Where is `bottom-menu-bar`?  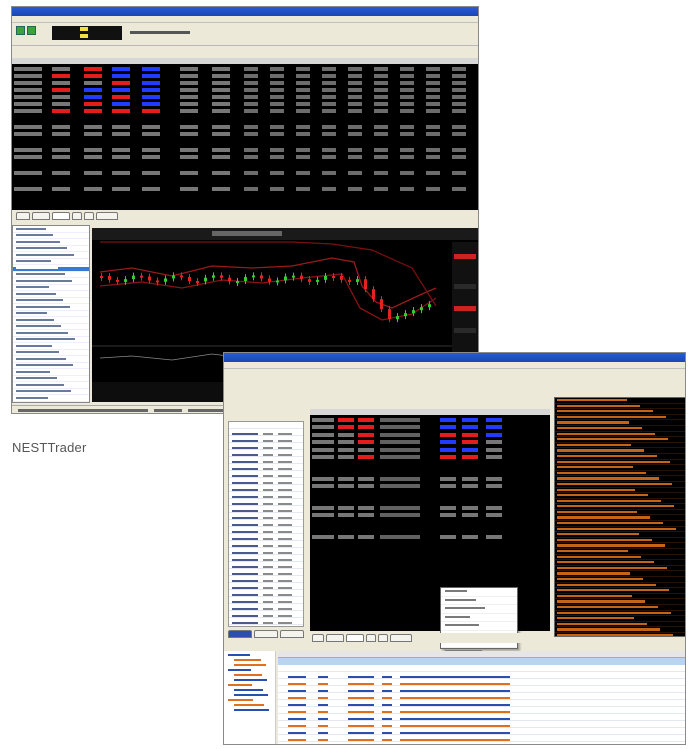 bottom-menu-bar is located at coordinates (454, 365).